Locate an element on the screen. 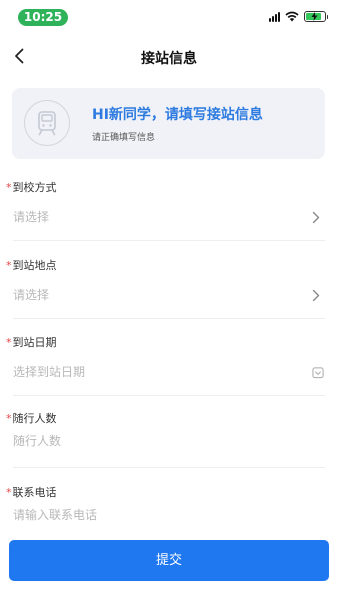 This screenshot has height=600, width=338. status-icons is located at coordinates (298, 16).